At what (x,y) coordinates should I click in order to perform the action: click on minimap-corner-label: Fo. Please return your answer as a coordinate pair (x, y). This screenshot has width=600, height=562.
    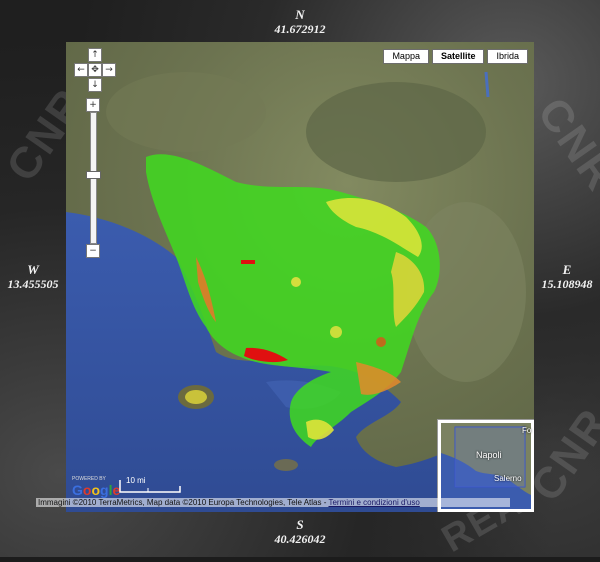
    Looking at the image, I should click on (526, 430).